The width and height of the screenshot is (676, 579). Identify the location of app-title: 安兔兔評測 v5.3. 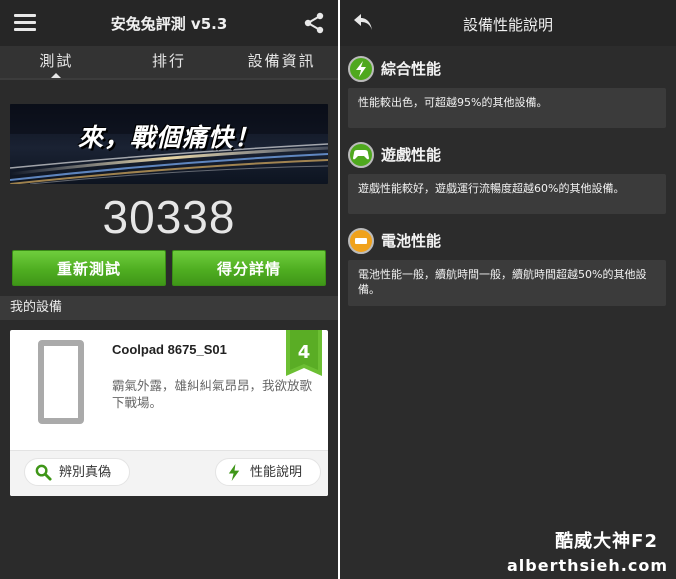
(169, 24).